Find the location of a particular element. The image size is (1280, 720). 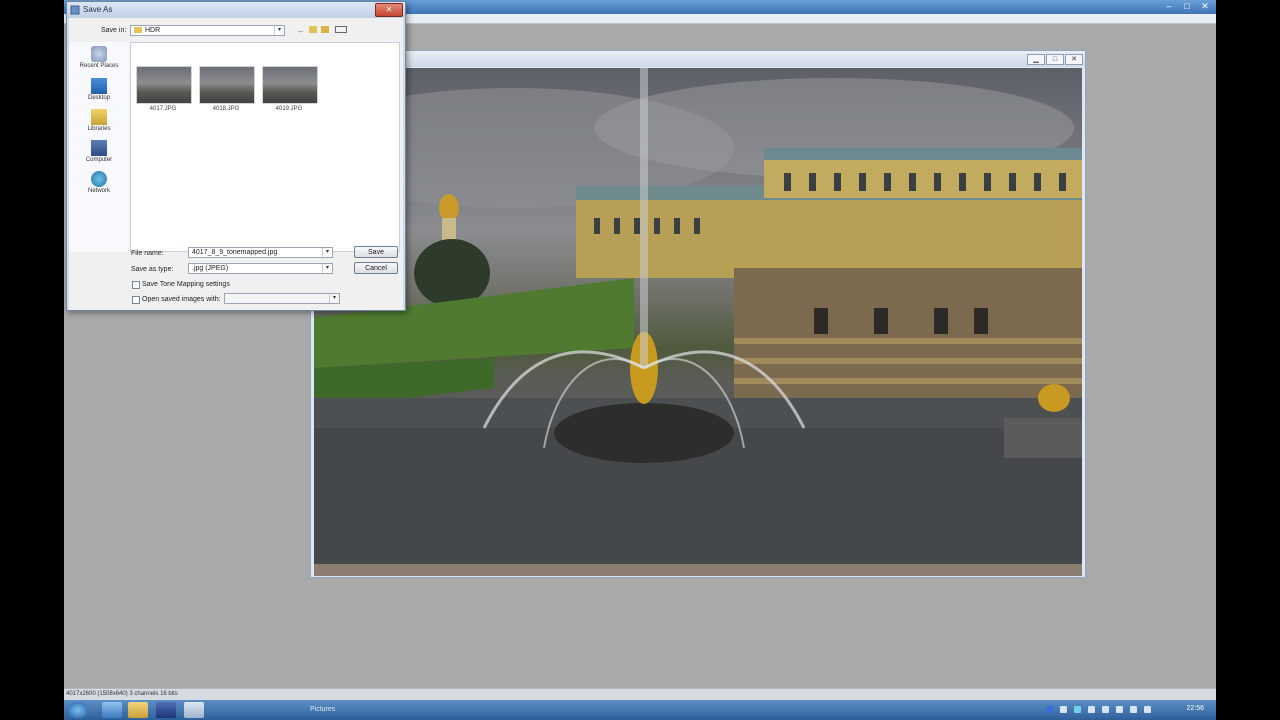

file-name-input: 4017_8_9_tonemapped.jpg ▾ is located at coordinates (260, 252).